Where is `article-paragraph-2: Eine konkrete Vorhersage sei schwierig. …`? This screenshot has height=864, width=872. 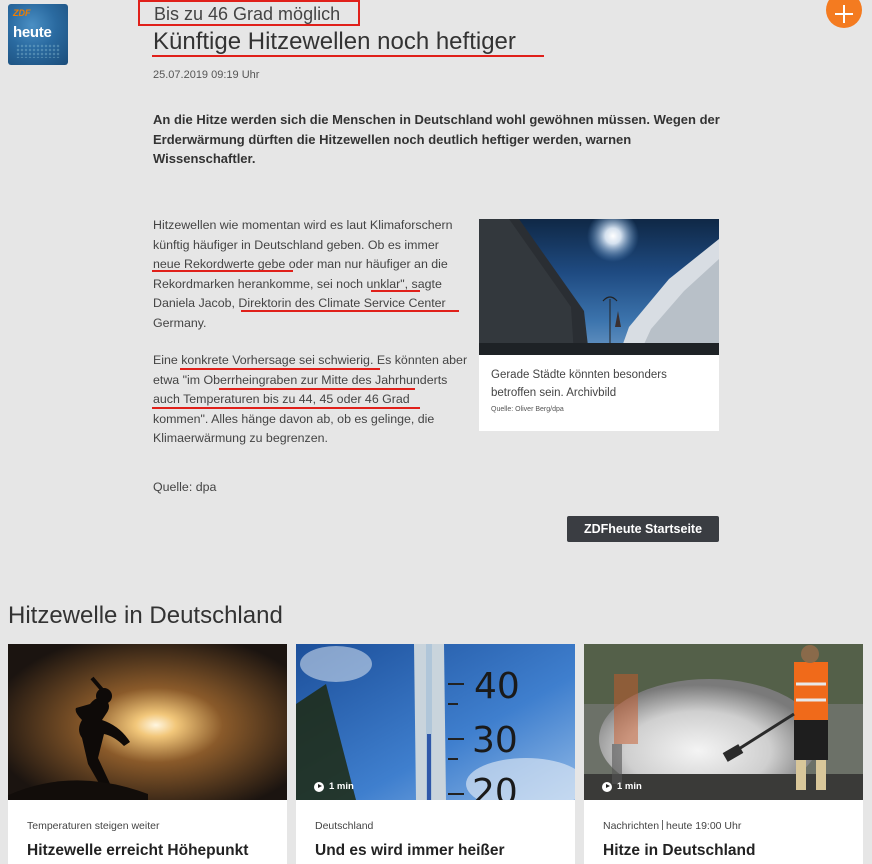 article-paragraph-2: Eine konkrete Vorhersage sei schwierig. … is located at coordinates (310, 399).